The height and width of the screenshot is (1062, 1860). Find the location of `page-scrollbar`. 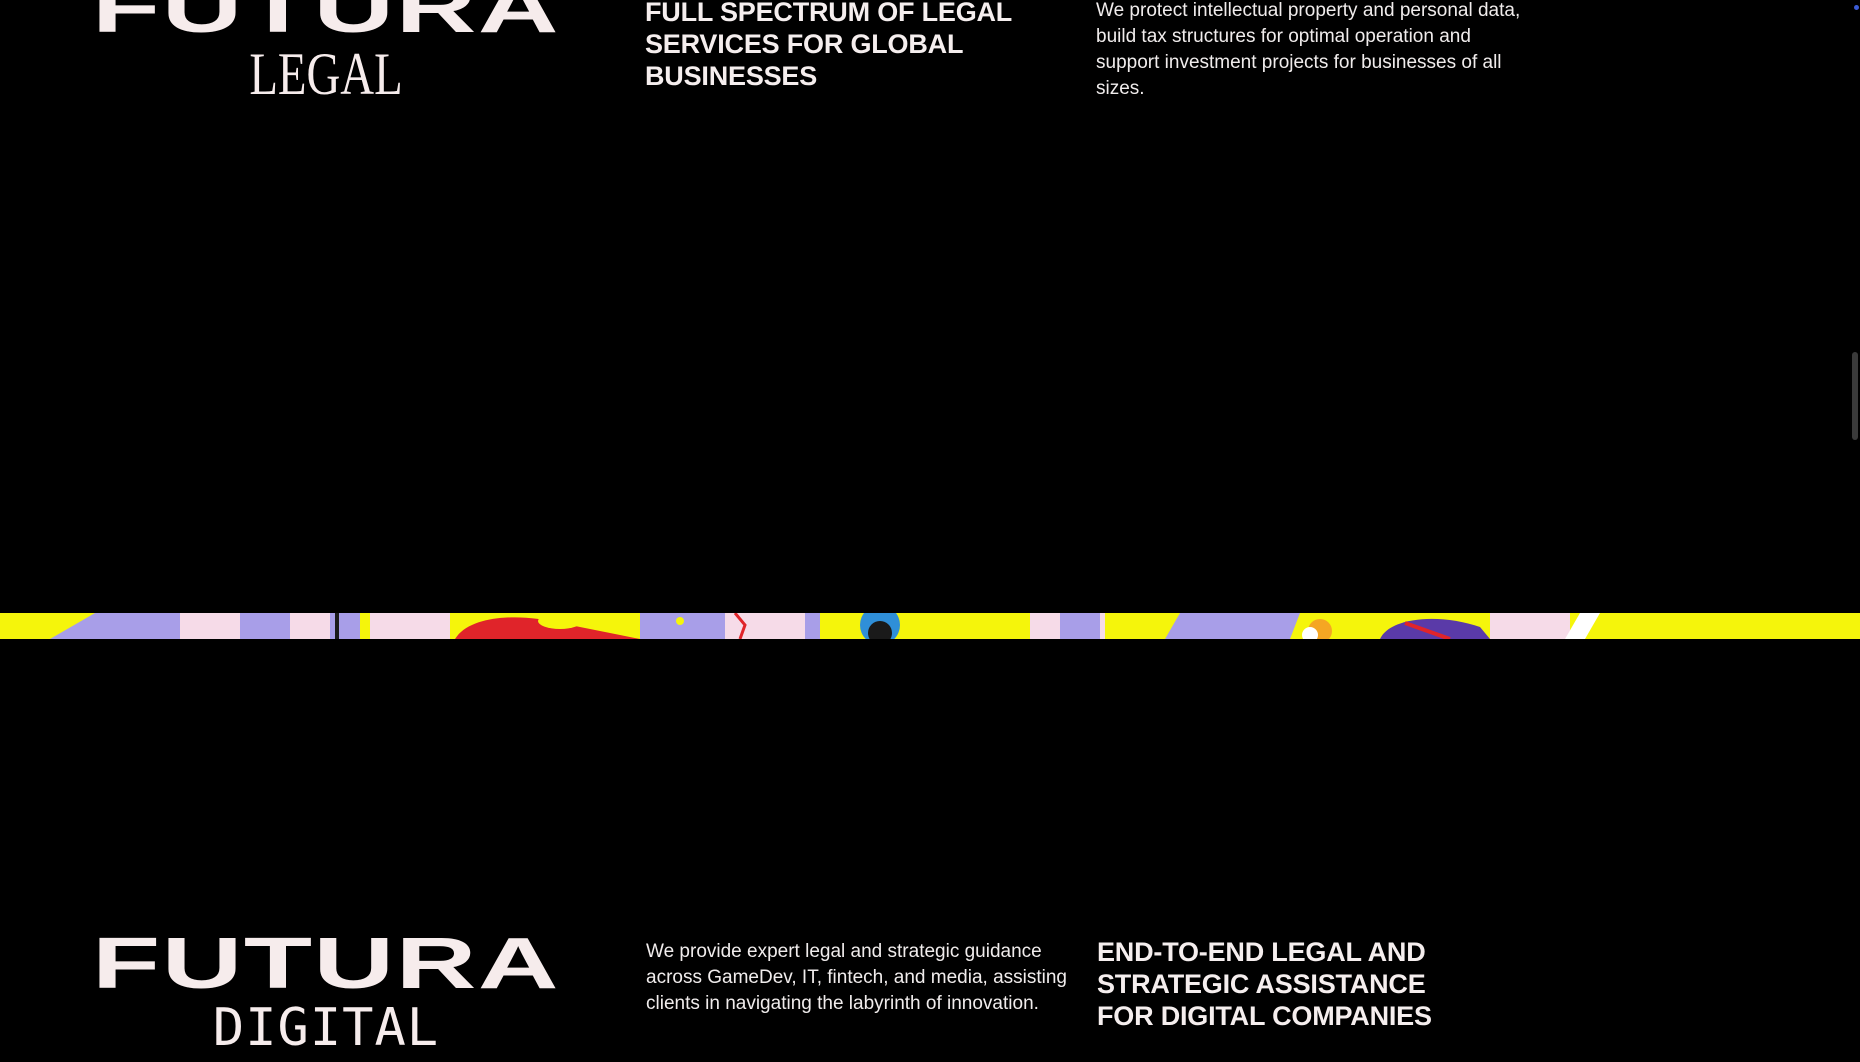

page-scrollbar is located at coordinates (1855, 531).